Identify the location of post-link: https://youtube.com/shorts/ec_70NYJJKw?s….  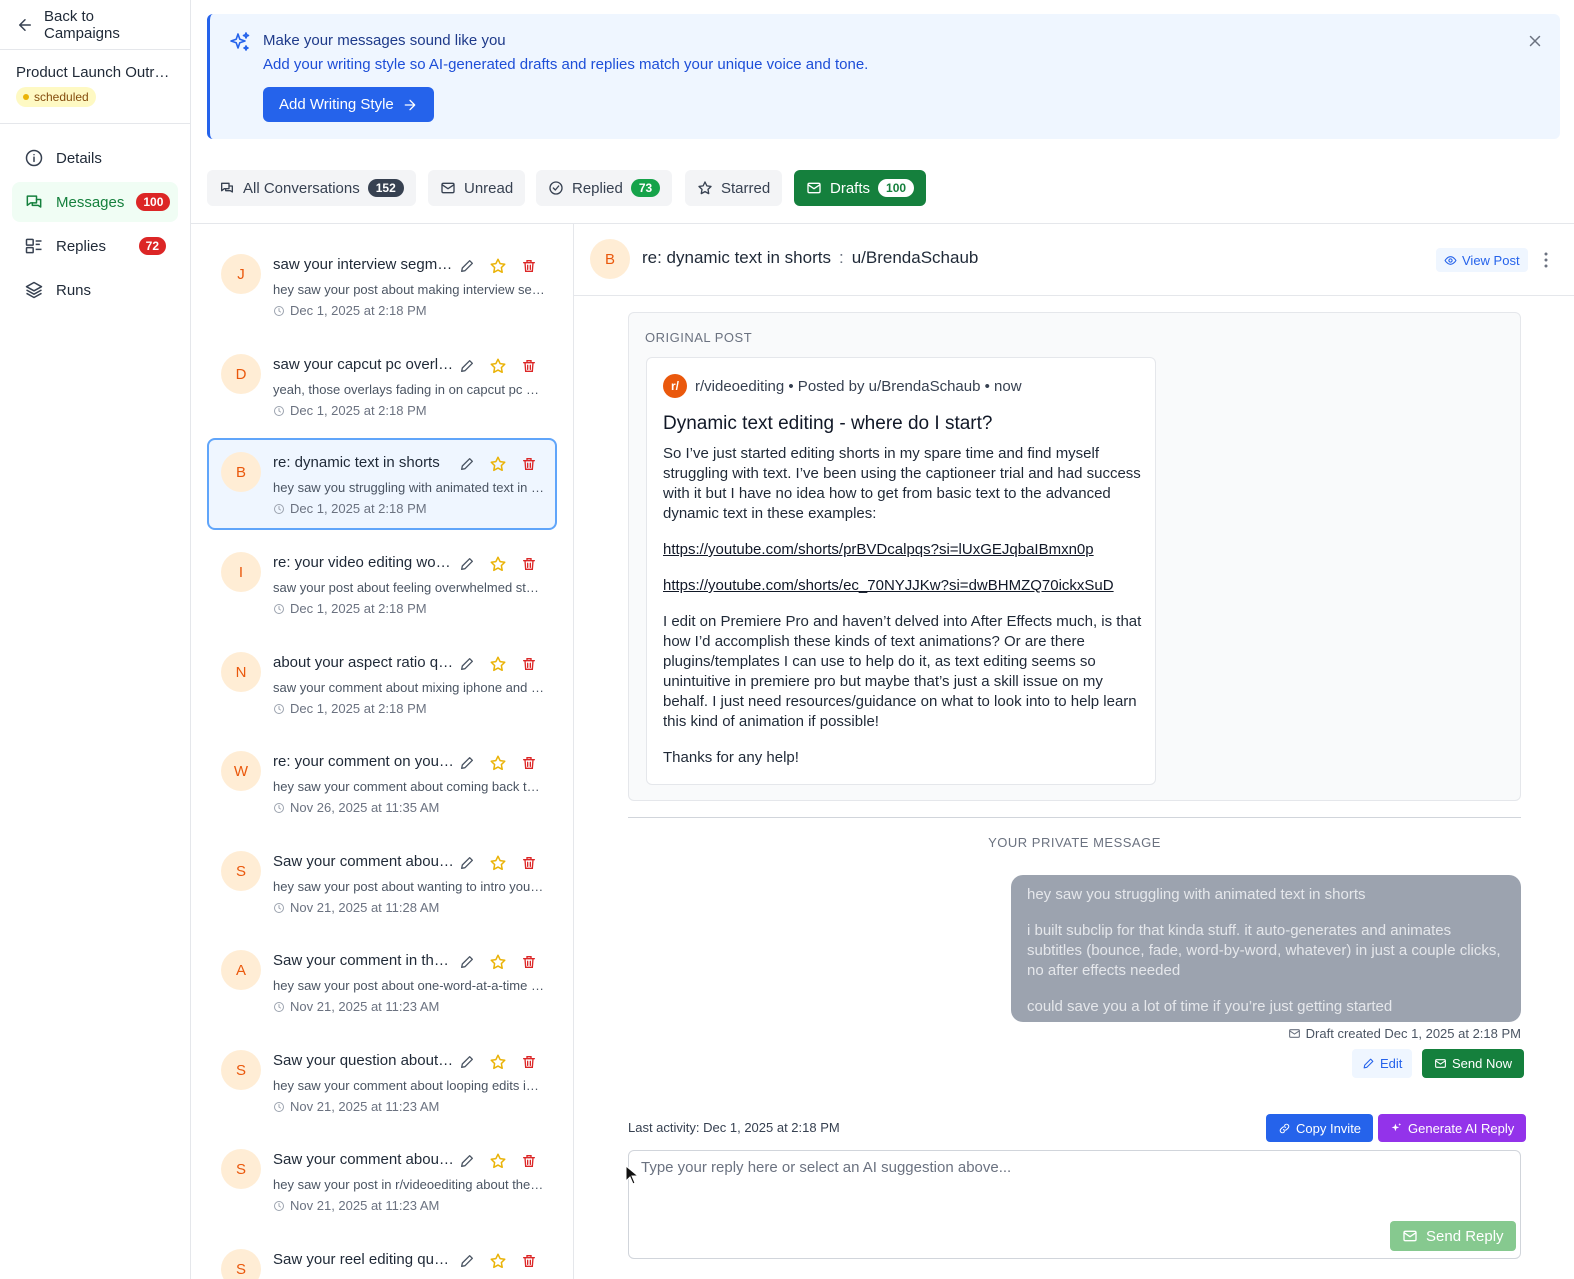
(888, 585).